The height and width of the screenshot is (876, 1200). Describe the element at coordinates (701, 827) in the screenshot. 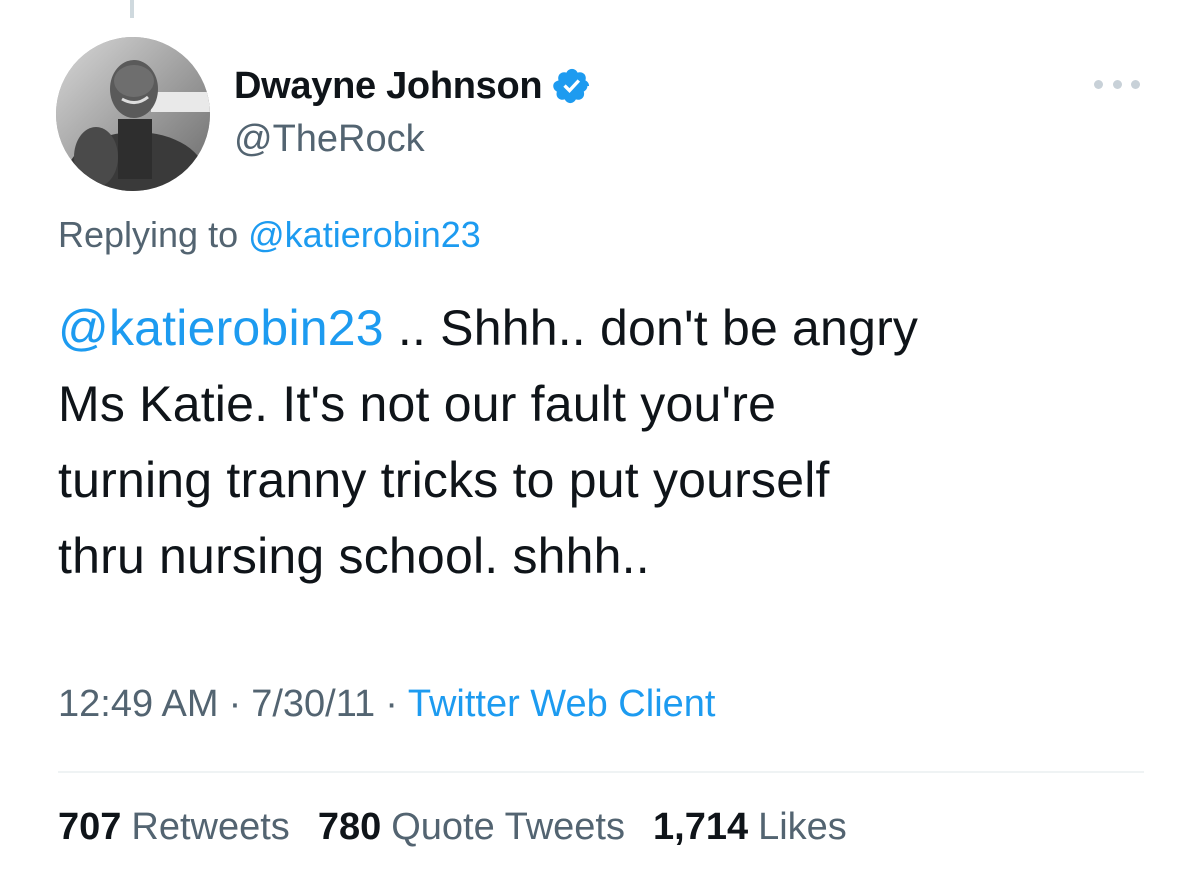

I see `likes-count: 1,714` at that location.